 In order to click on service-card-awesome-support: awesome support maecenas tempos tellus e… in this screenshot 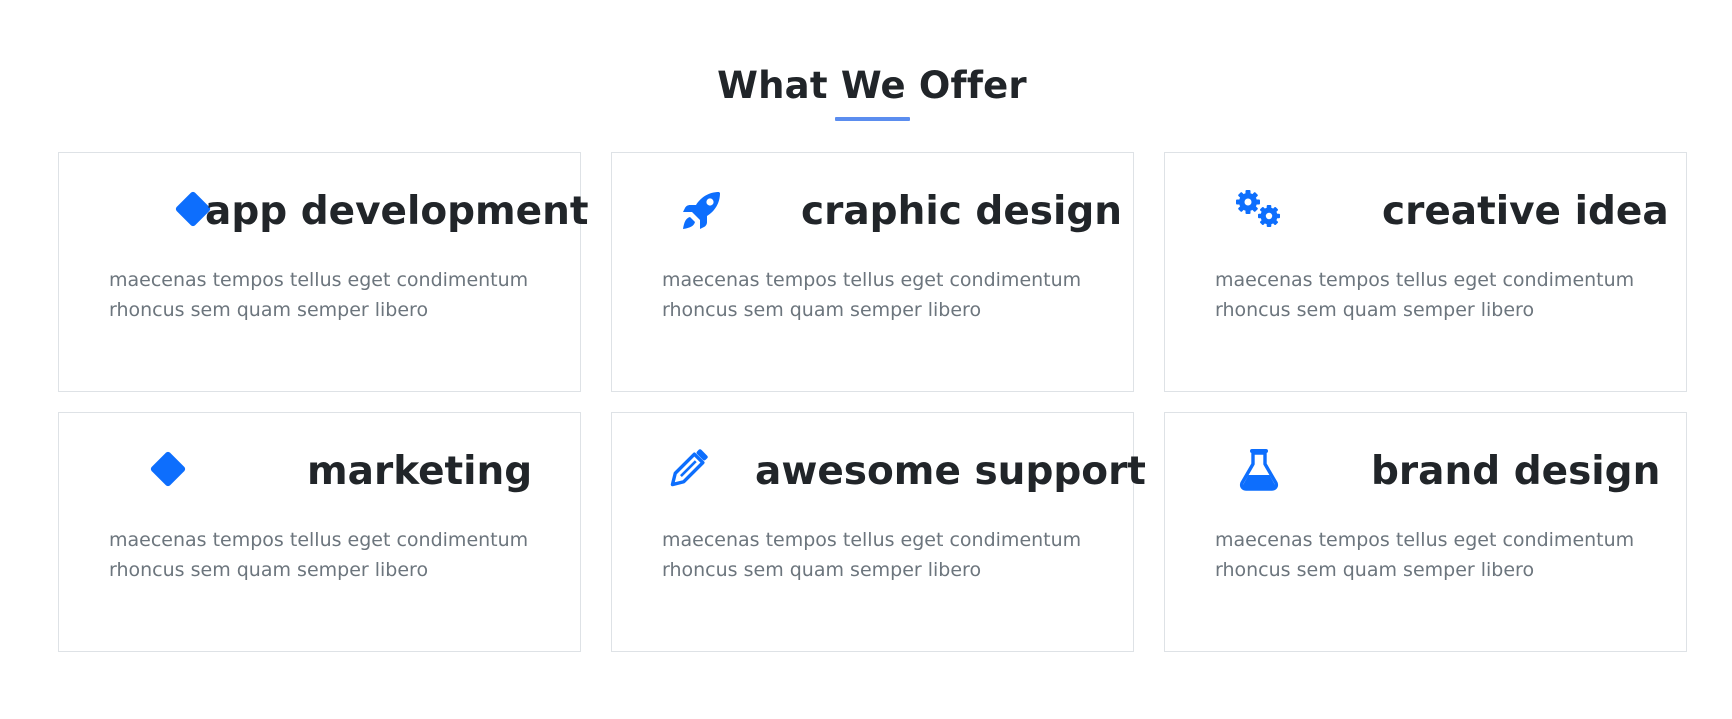, I will do `click(878, 532)`.